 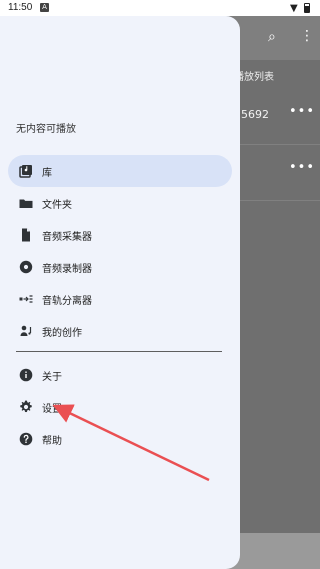 I want to click on folder-icon, so click(x=26, y=203).